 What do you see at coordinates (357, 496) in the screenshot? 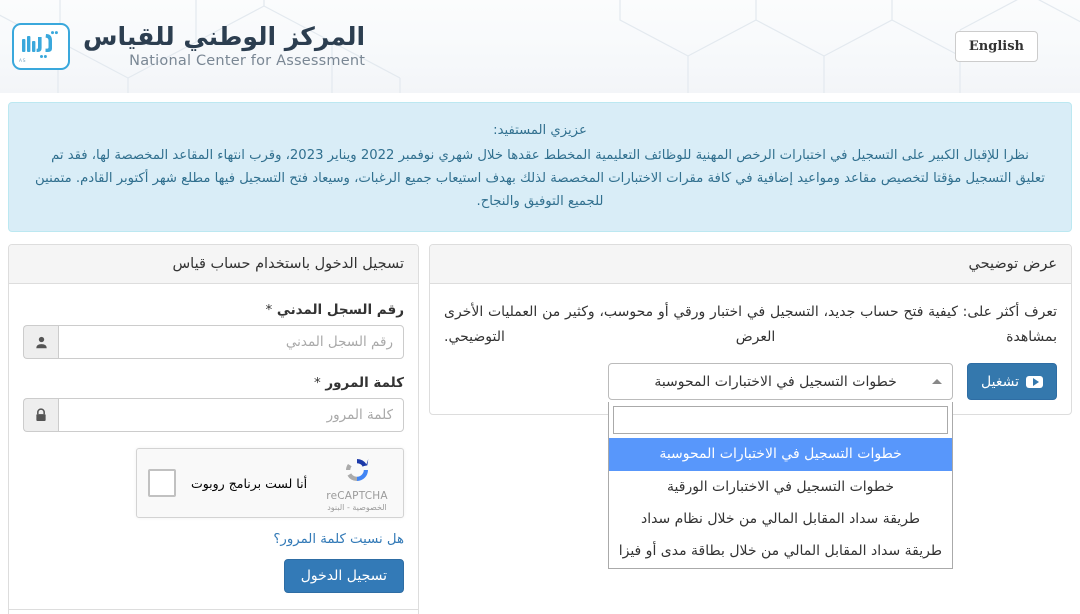
I see `recaptcha-brand-name: reCAPTCHA` at bounding box center [357, 496].